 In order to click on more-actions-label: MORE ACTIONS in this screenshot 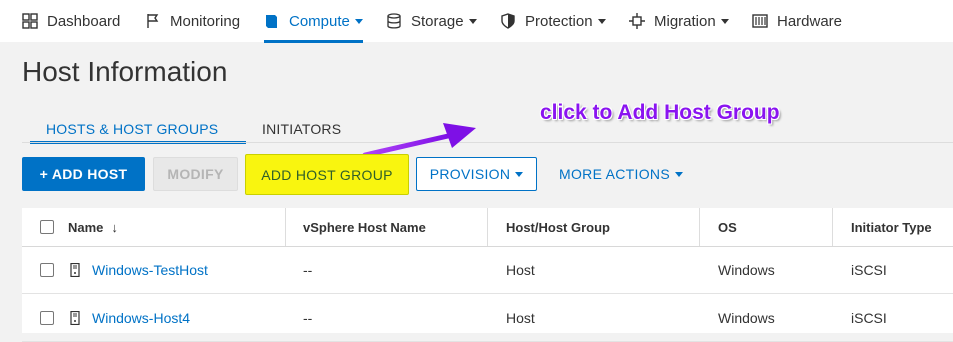, I will do `click(614, 174)`.